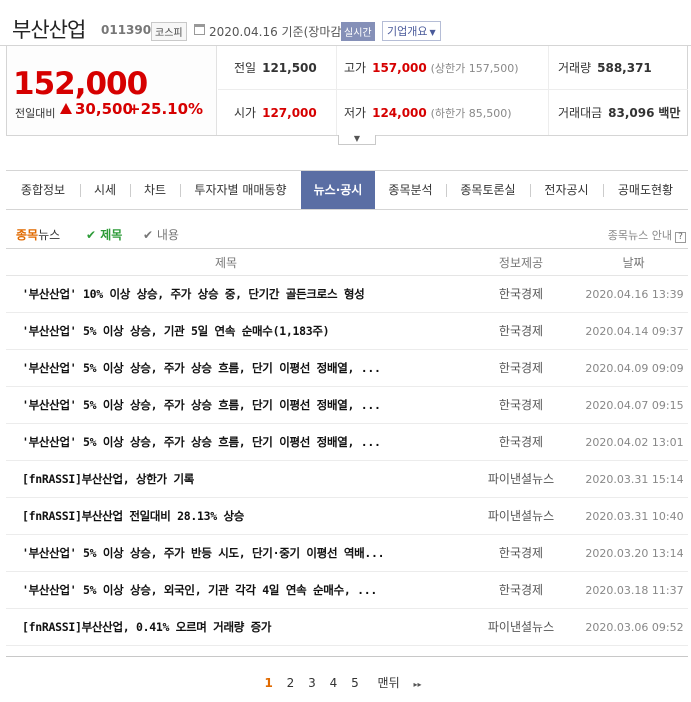 The image size is (691, 702). I want to click on news-date: 2020.04.14 09:37, so click(634, 331).